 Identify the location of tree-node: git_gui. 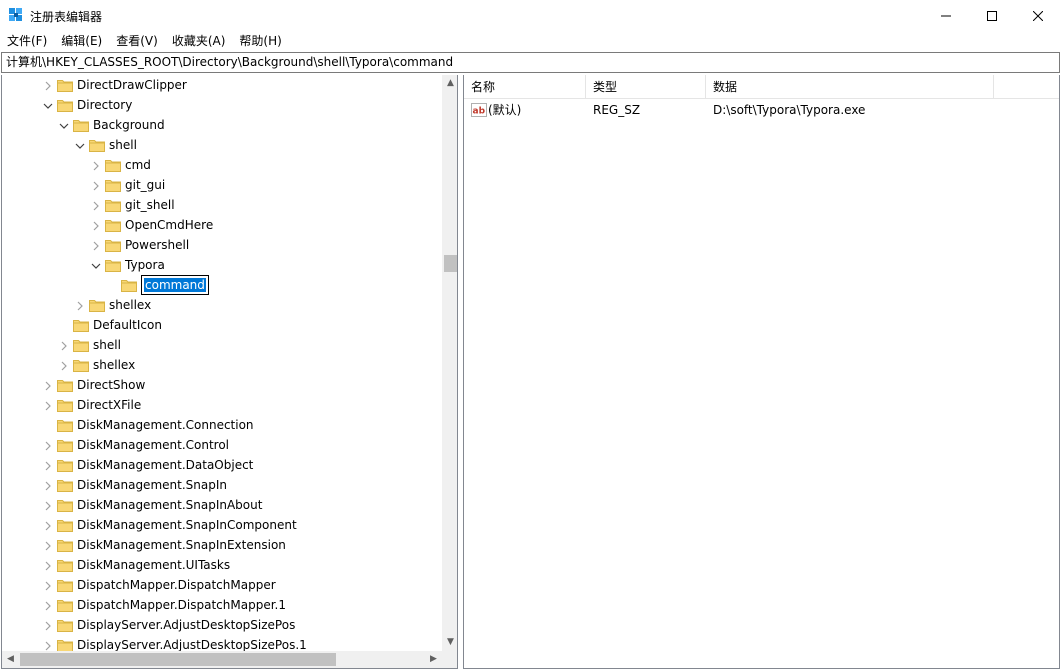
(222, 185).